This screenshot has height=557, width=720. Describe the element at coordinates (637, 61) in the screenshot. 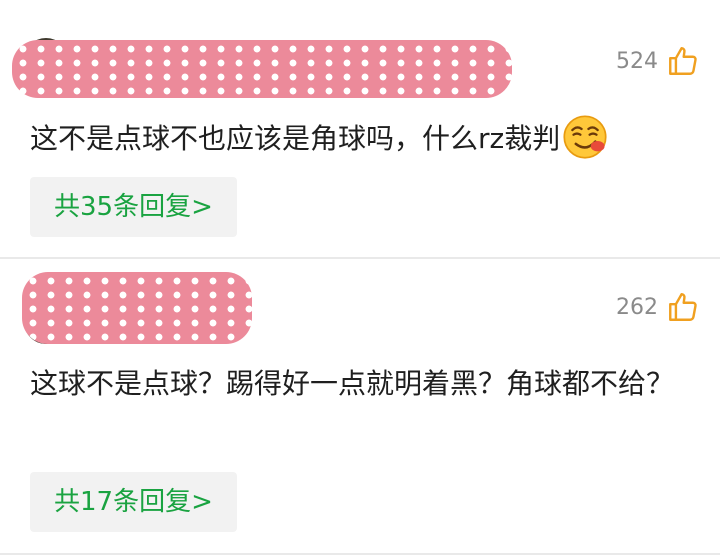

I see `like-count: 524` at that location.